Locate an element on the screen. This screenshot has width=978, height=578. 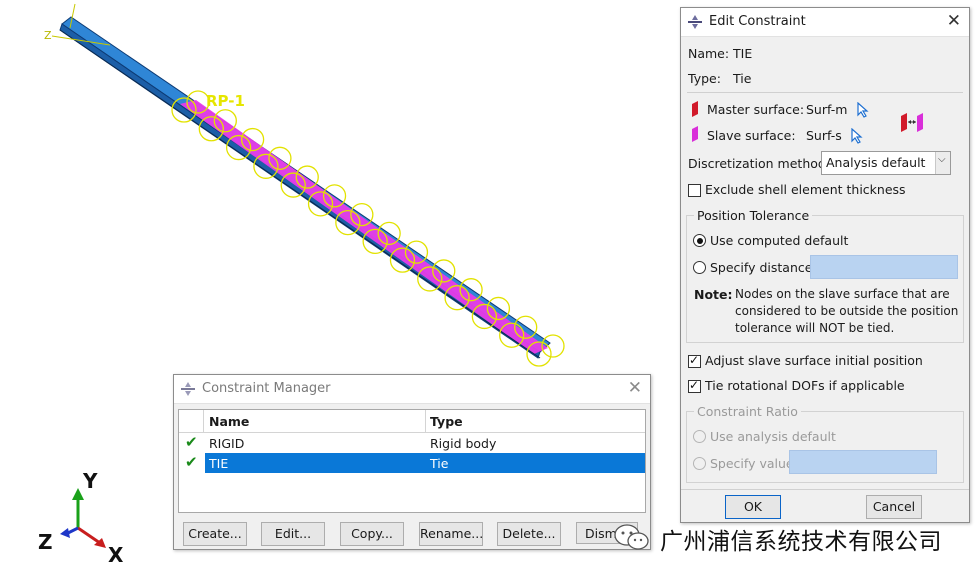
constraint-ratio-title: Constraint Ratio is located at coordinates (747, 411).